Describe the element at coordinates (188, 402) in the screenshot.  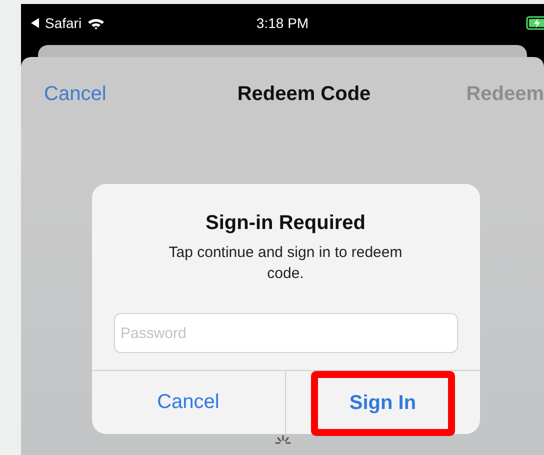
I see `alert-button: Cancel` at that location.